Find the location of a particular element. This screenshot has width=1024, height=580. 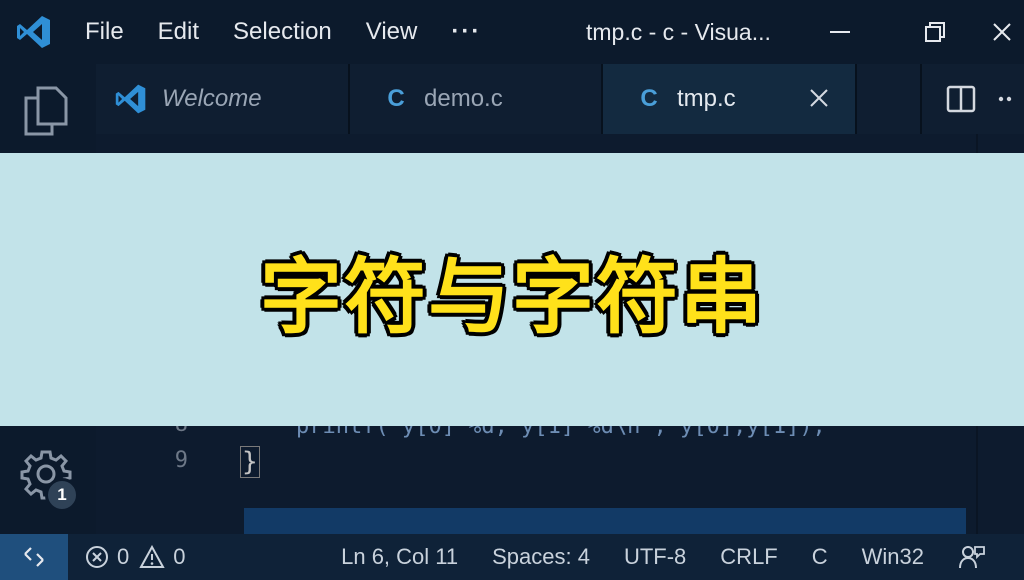

feedback-button is located at coordinates (982, 557).